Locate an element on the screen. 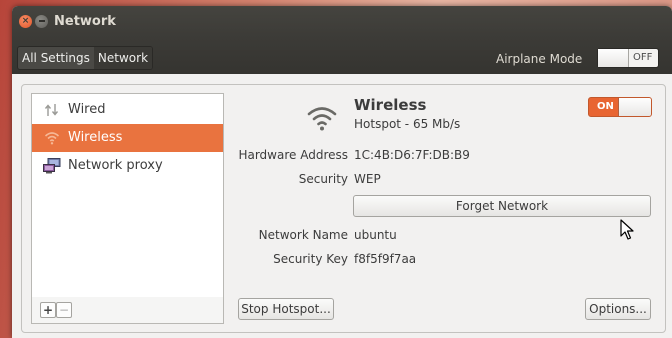 The image size is (672, 338). sidebar-item-label: Network proxy is located at coordinates (115, 165).